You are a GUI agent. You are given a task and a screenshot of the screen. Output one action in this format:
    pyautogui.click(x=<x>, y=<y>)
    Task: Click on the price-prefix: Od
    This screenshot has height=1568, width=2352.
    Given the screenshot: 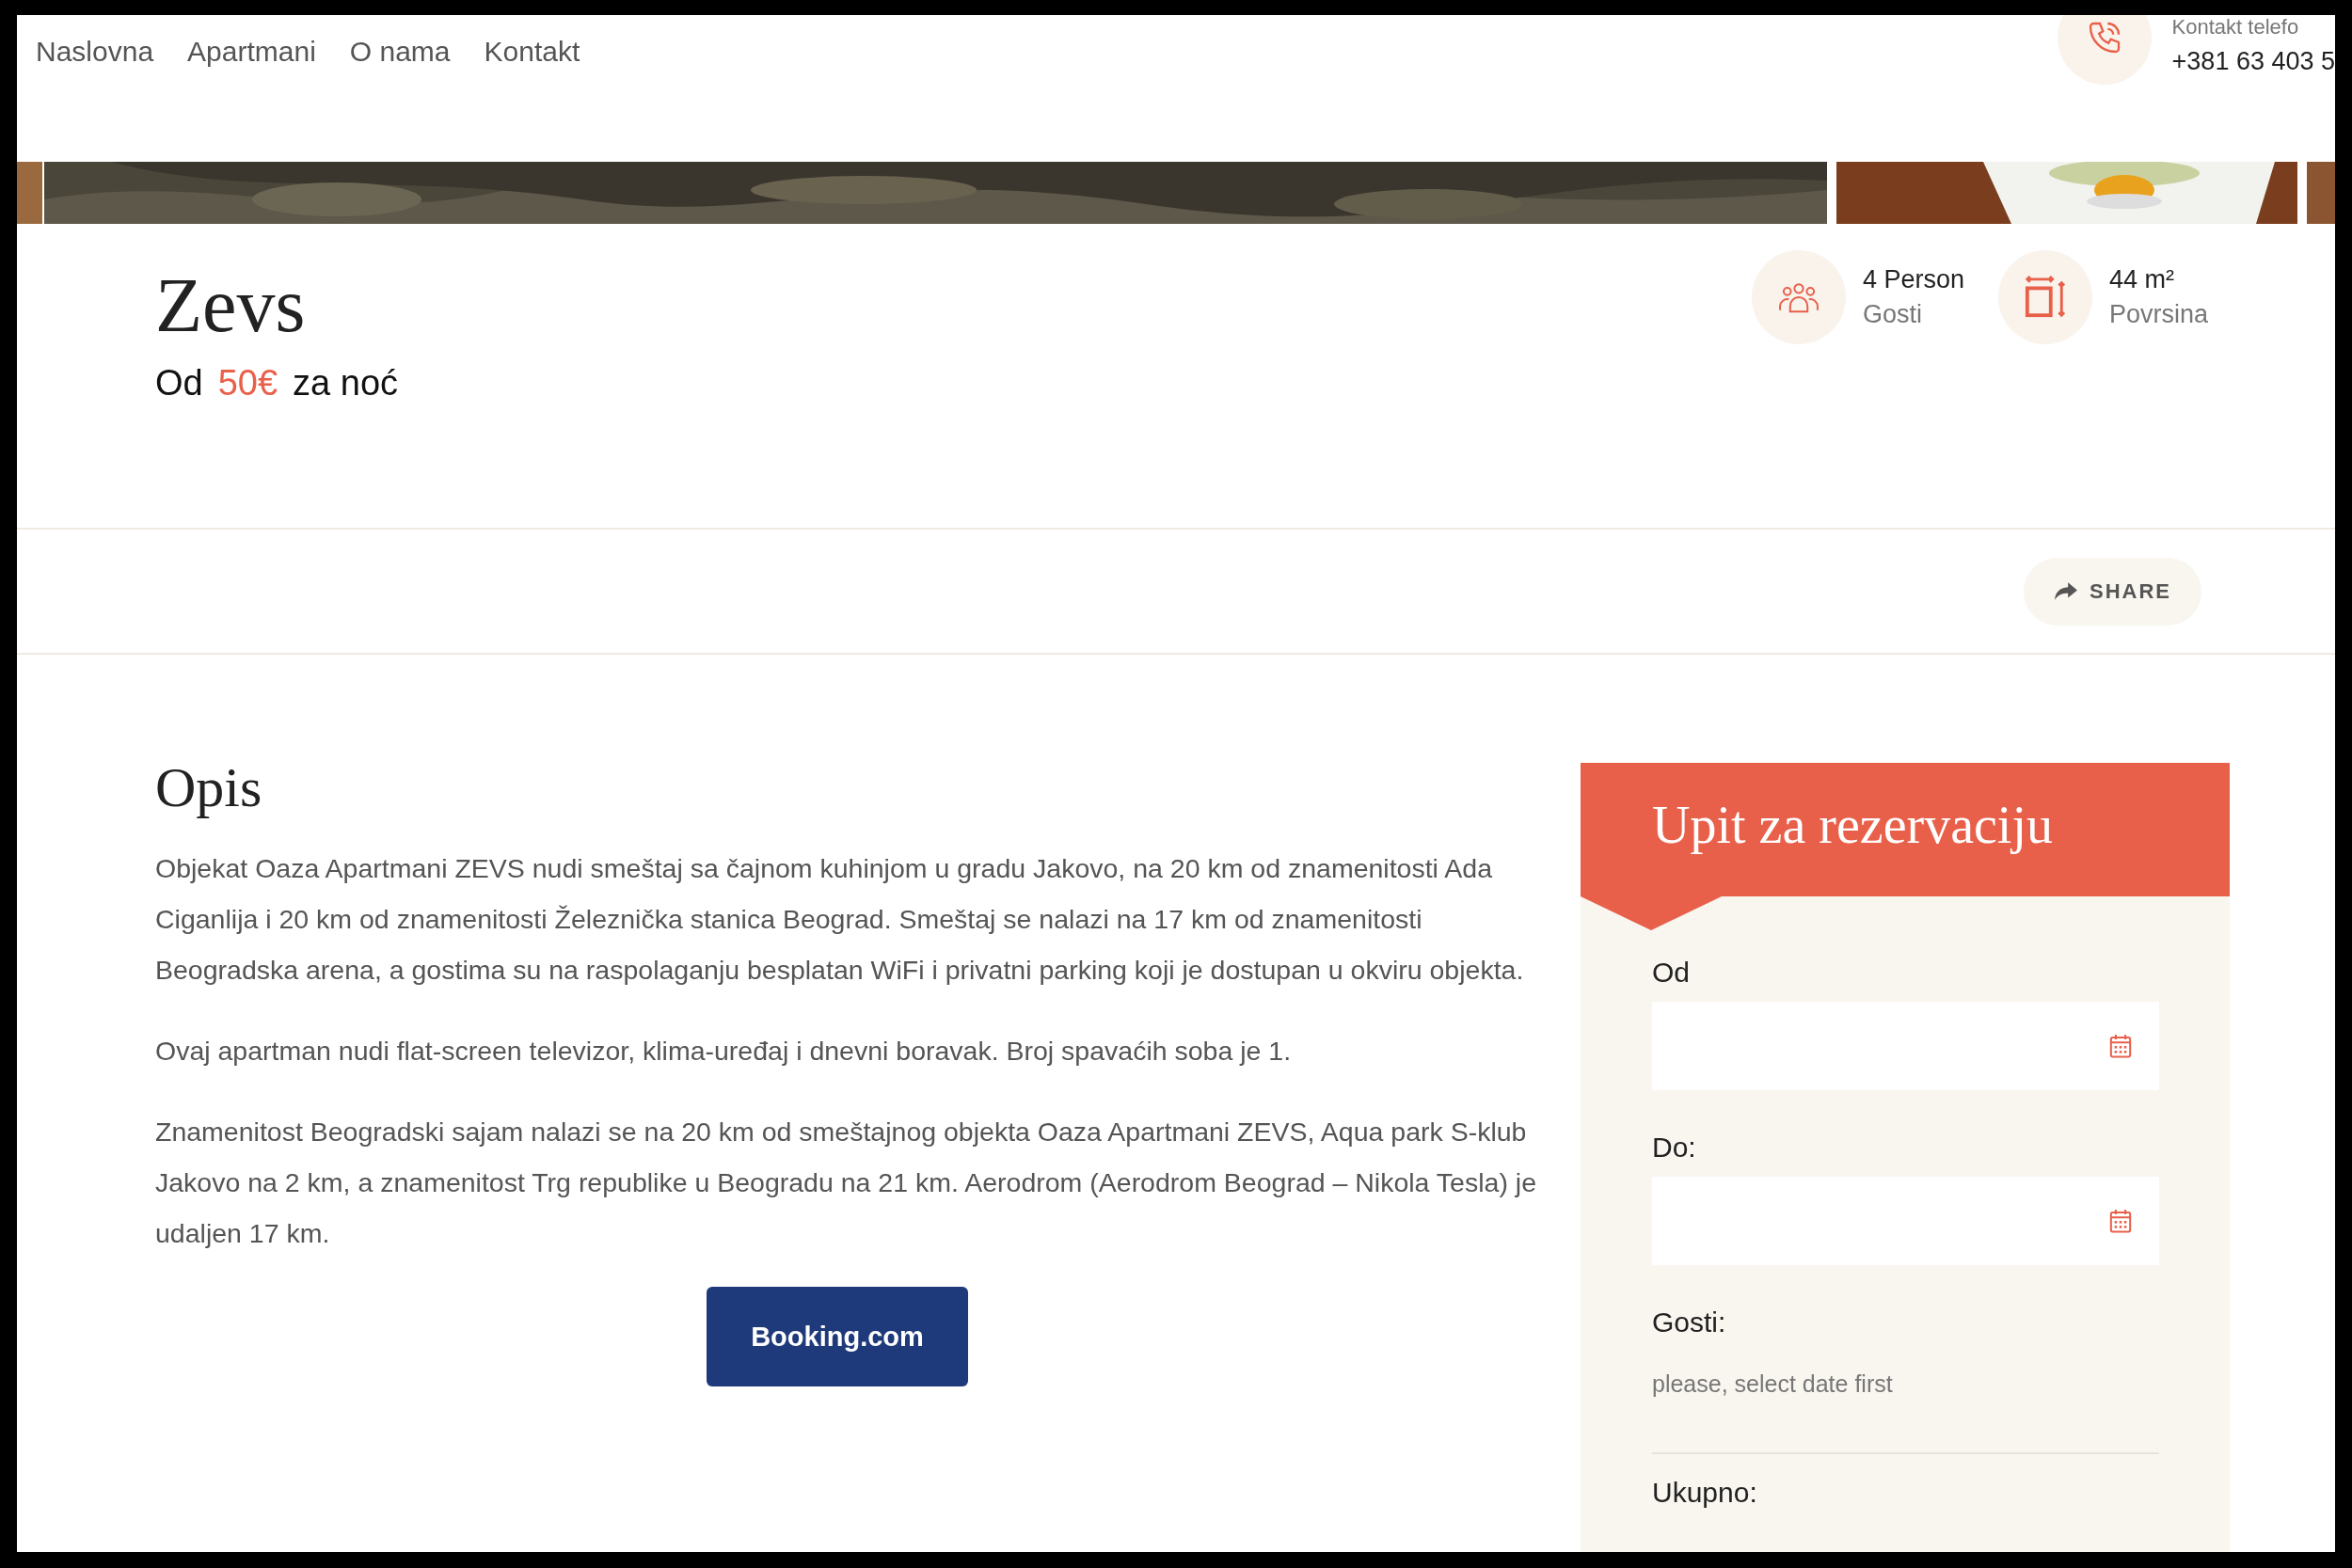 What is the action you would take?
    pyautogui.click(x=179, y=384)
    